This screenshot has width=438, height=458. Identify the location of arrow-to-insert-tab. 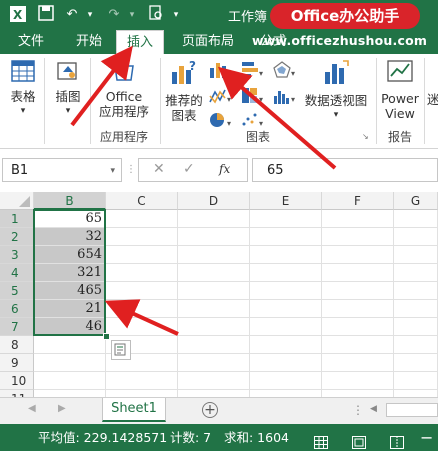
(101, 86).